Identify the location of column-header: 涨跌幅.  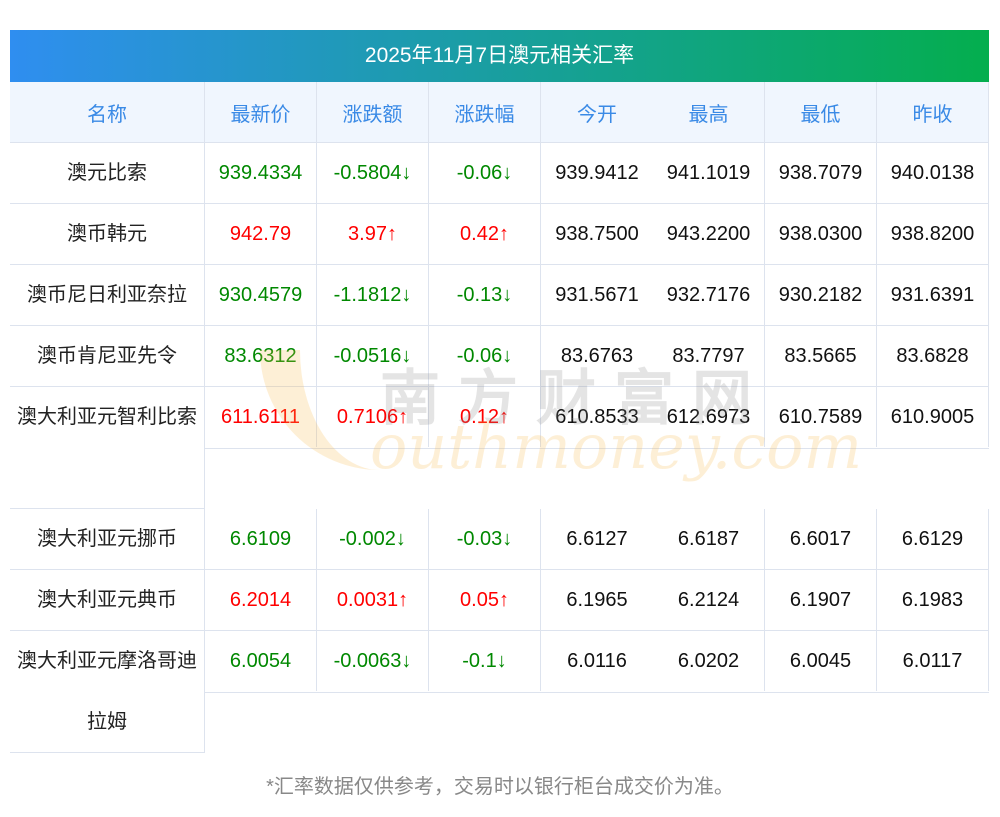
(485, 112).